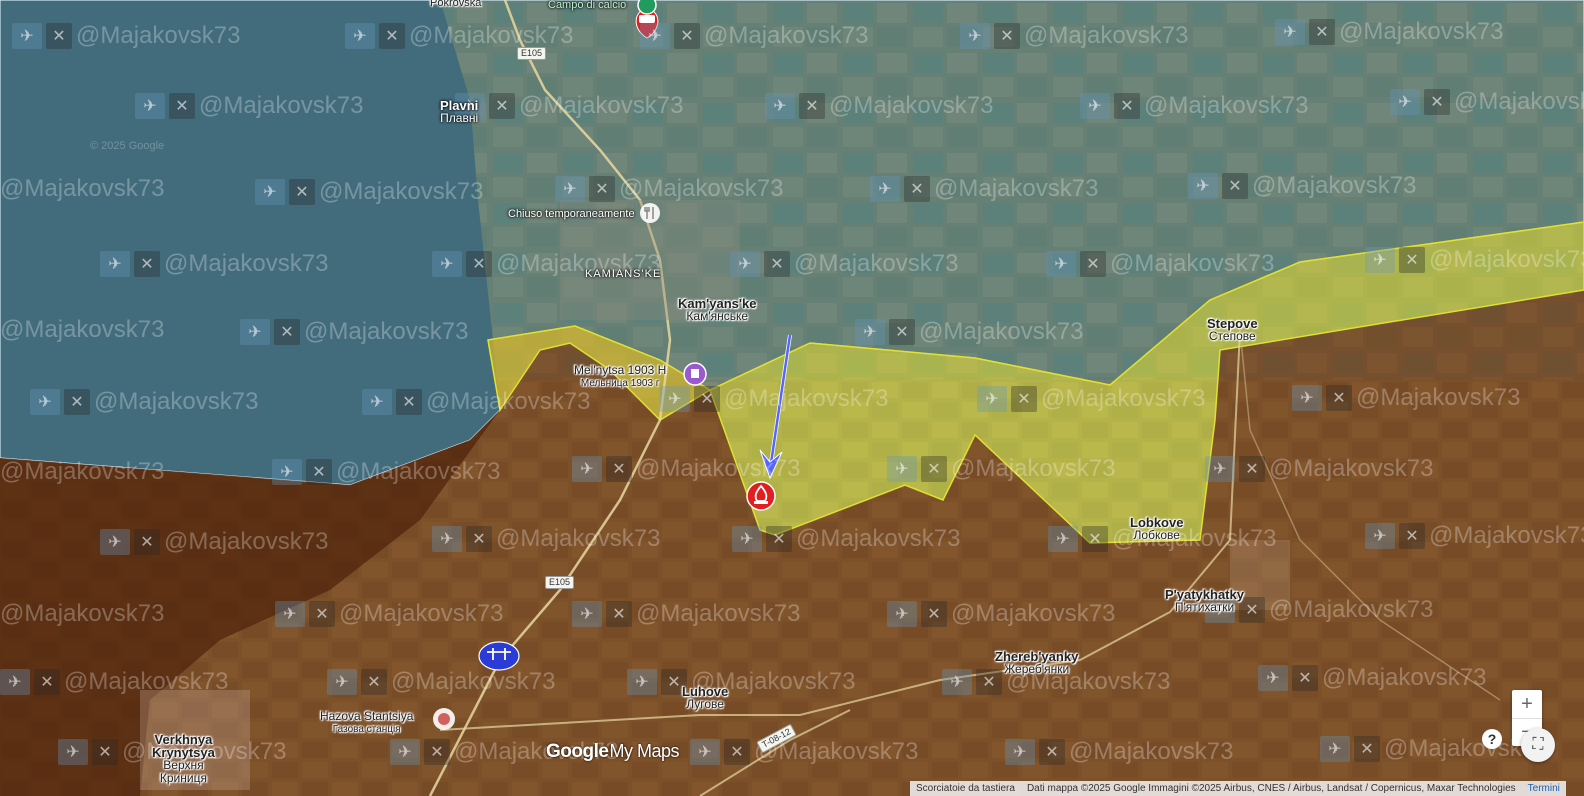 The image size is (1584, 796). I want to click on google-my-maps-logo: GoogleMy Maps, so click(612, 752).